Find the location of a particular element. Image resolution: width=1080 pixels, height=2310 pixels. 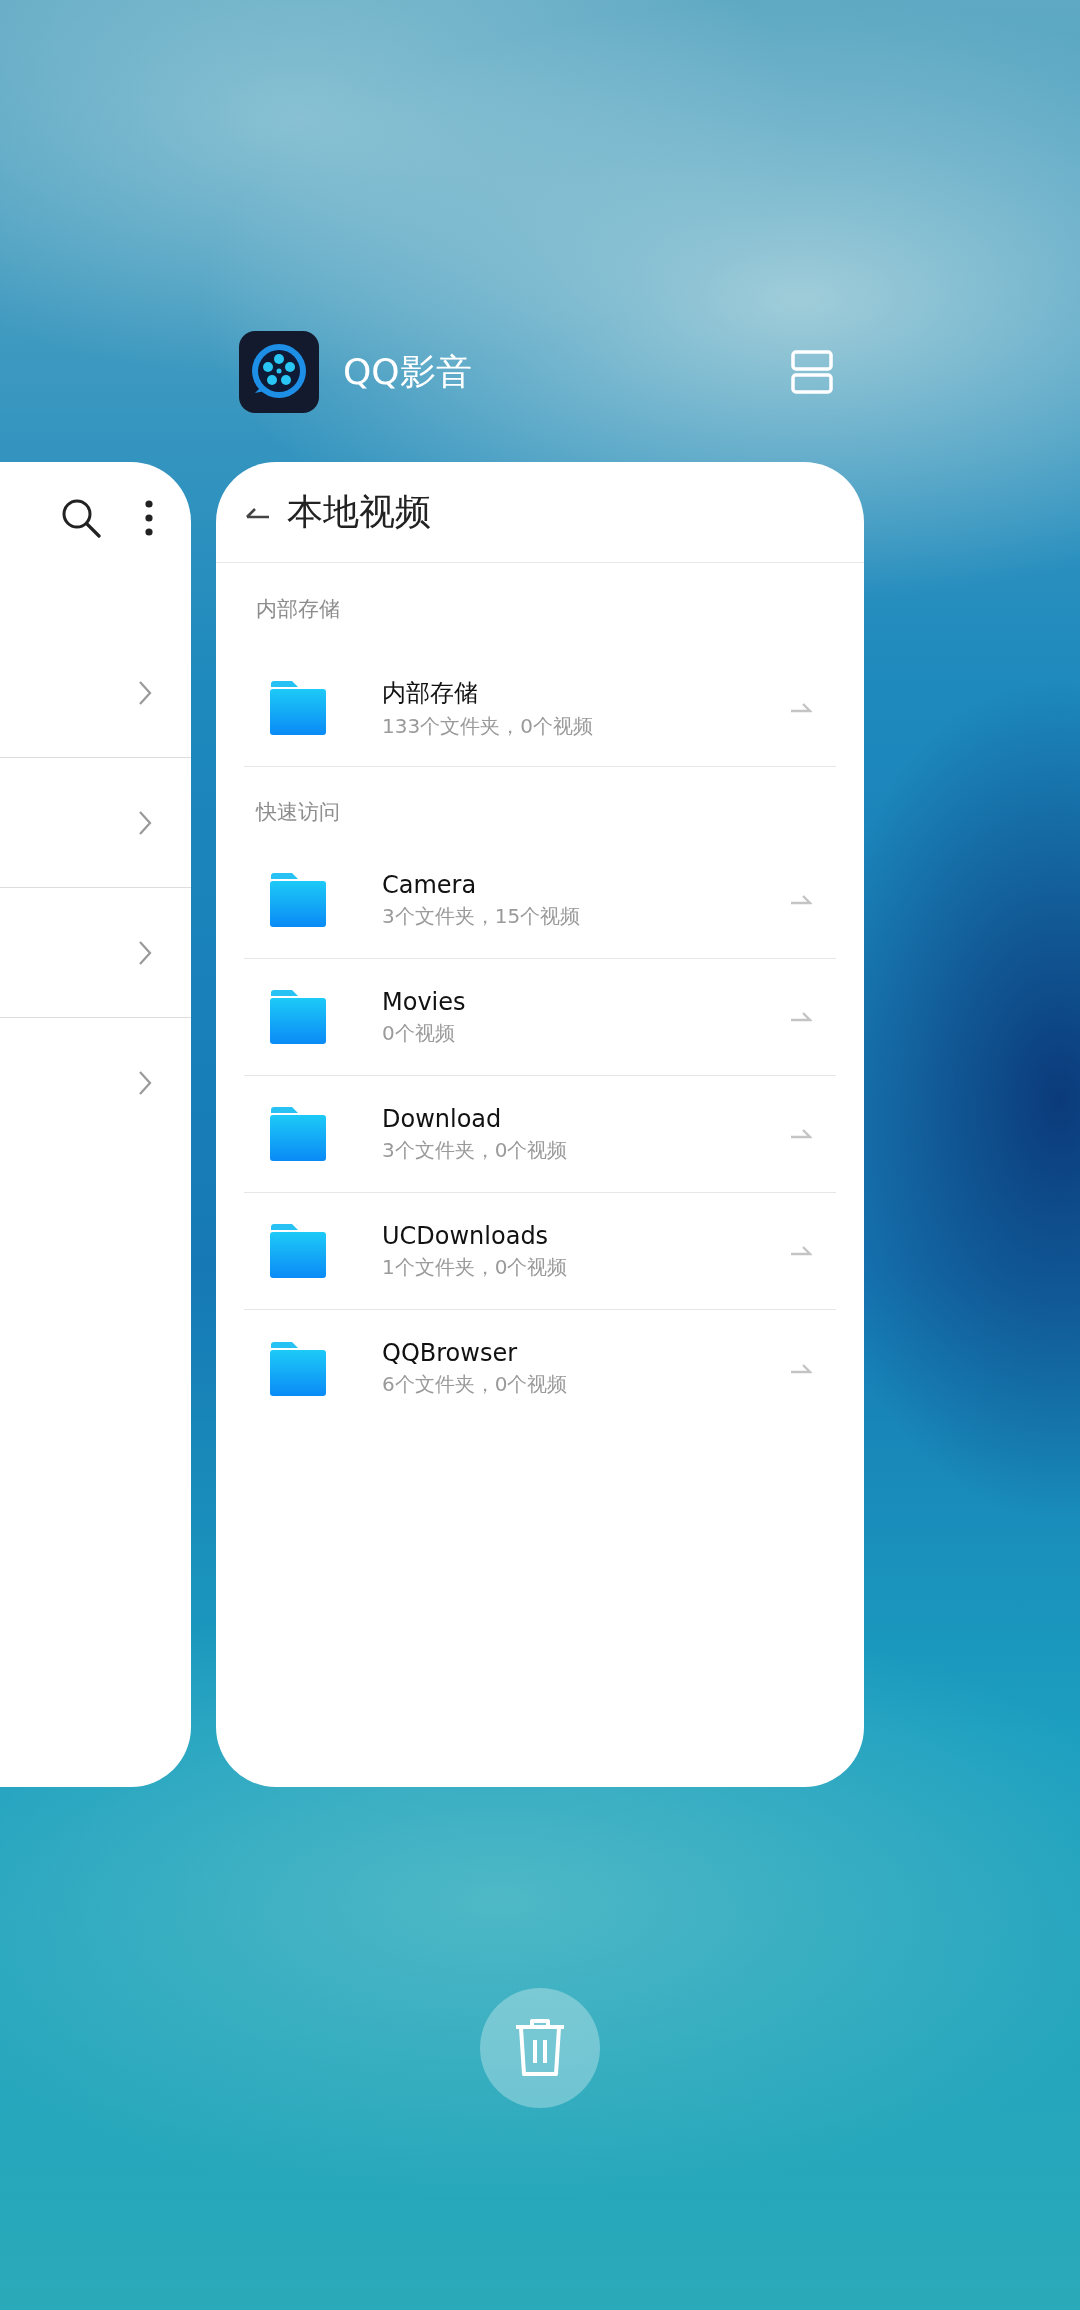

folder-row: UCDownloads 1个文件夹，0个视频 is located at coordinates (540, 1251).